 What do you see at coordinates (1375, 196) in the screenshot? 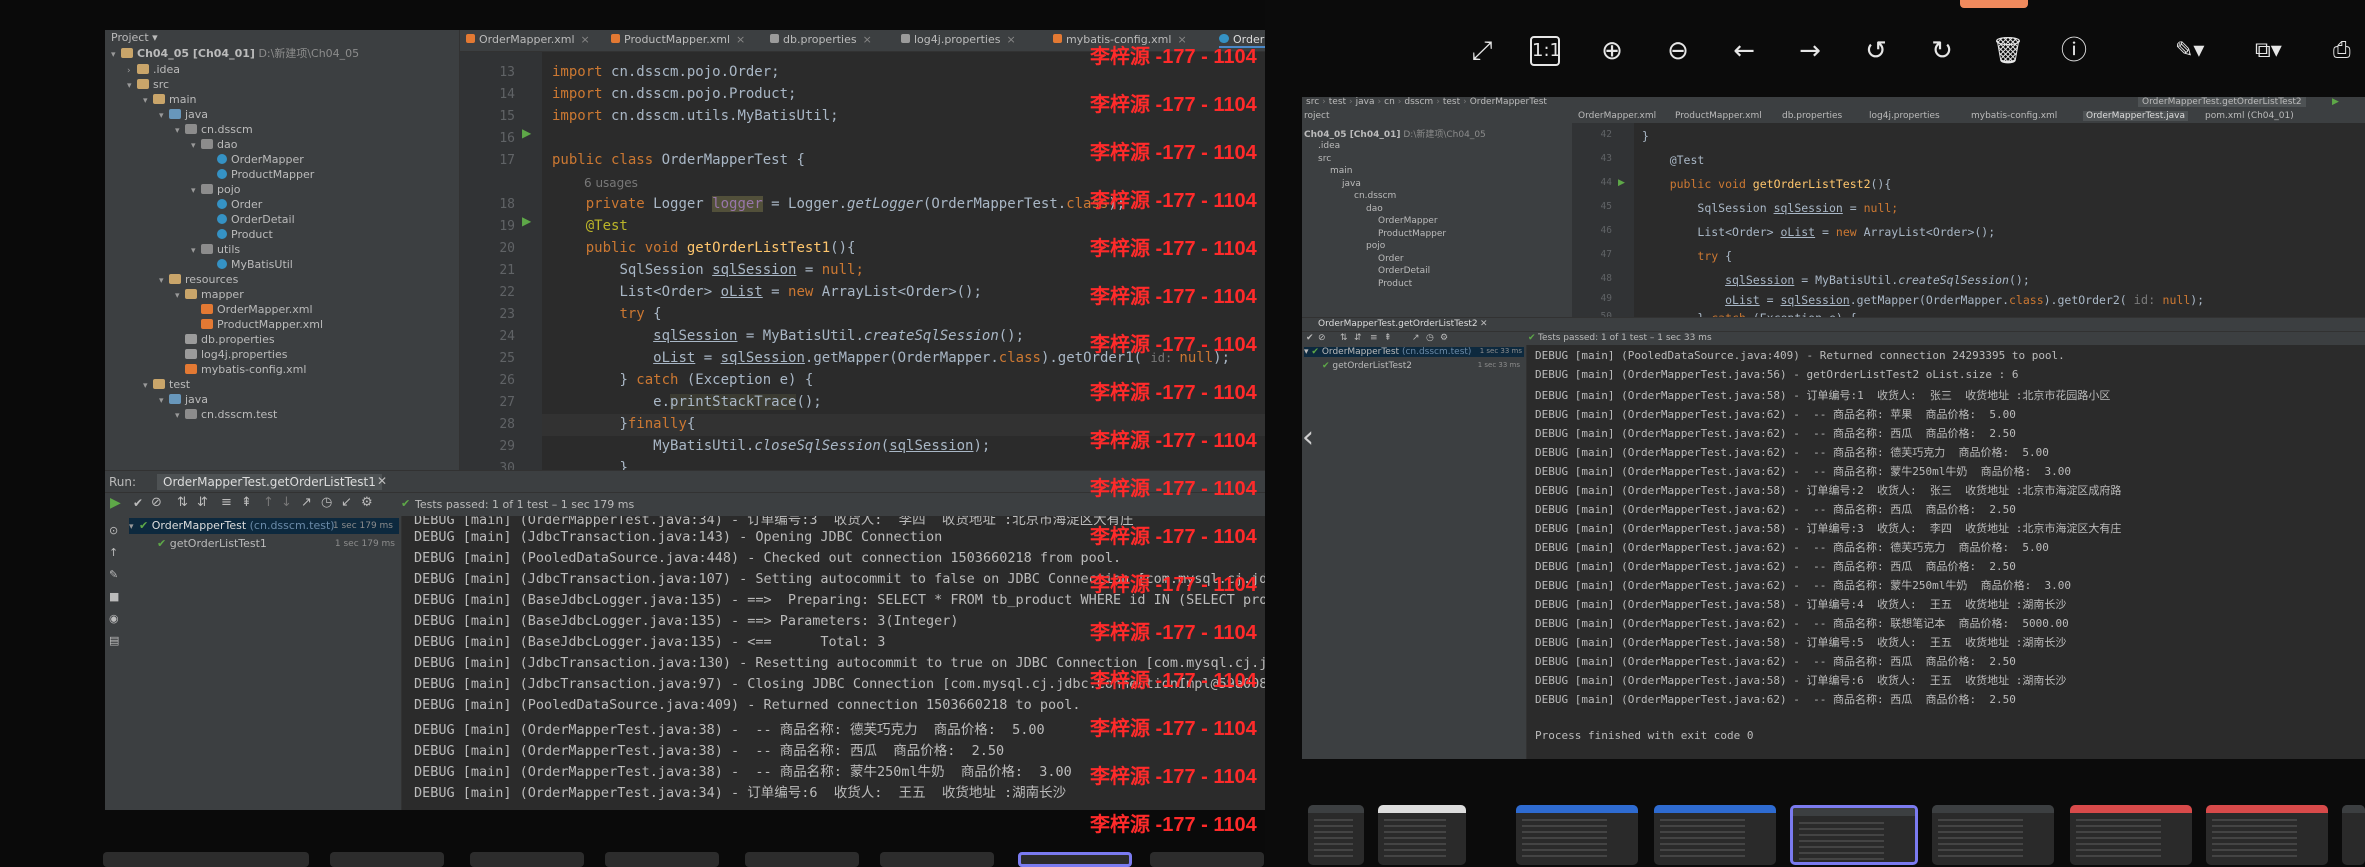
I see `tree-item: cn.dsscm` at bounding box center [1375, 196].